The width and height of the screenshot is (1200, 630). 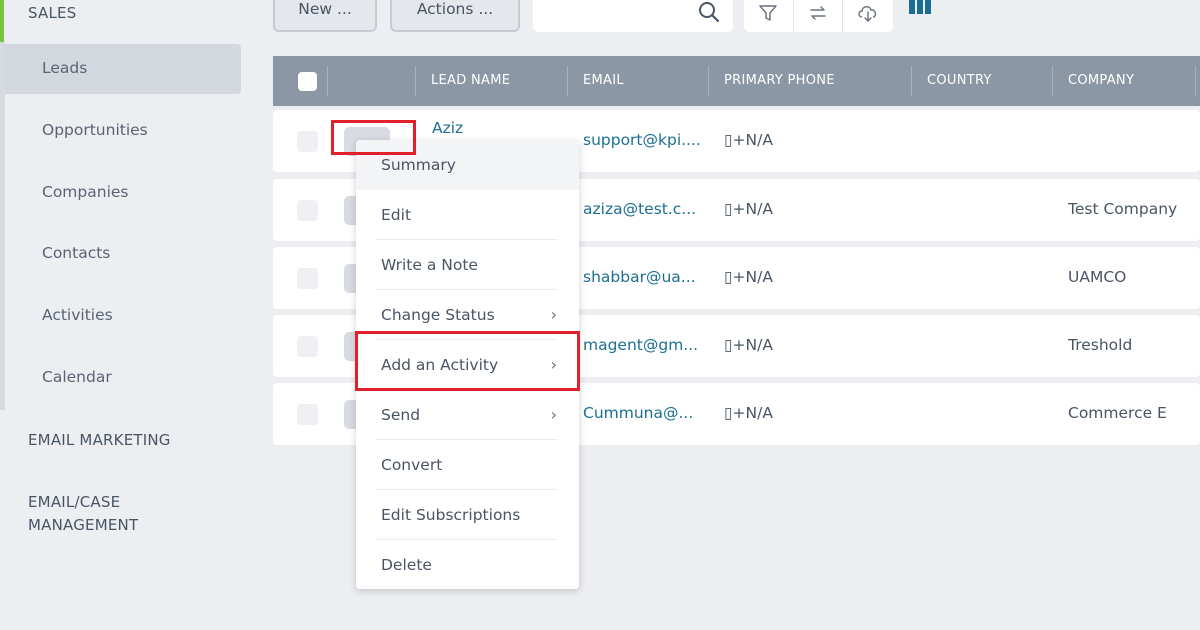 I want to click on menu-item-label: Summary, so click(x=418, y=165).